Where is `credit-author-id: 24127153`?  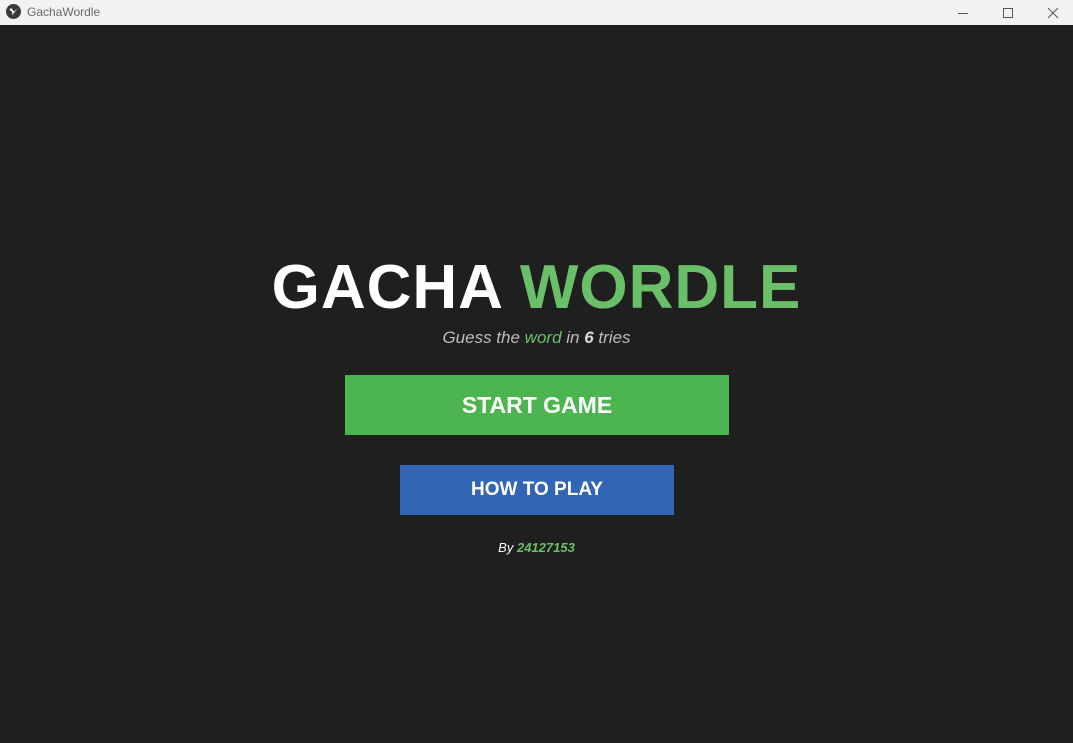 credit-author-id: 24127153 is located at coordinates (545, 547).